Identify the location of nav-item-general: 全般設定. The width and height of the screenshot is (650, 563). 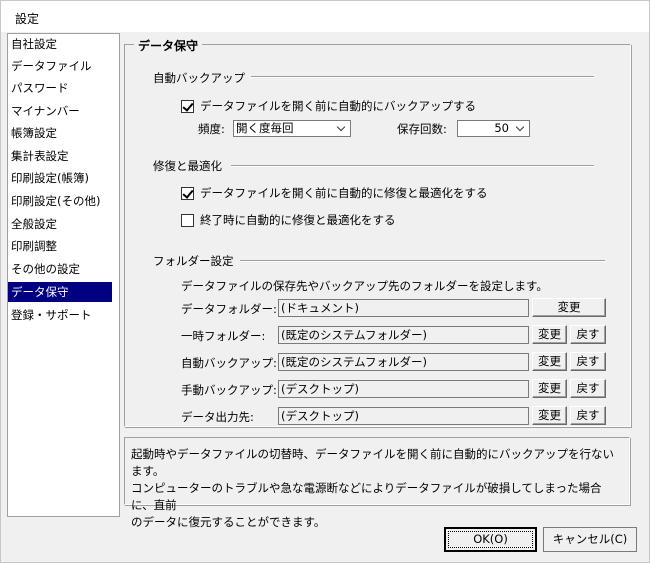
(60, 224).